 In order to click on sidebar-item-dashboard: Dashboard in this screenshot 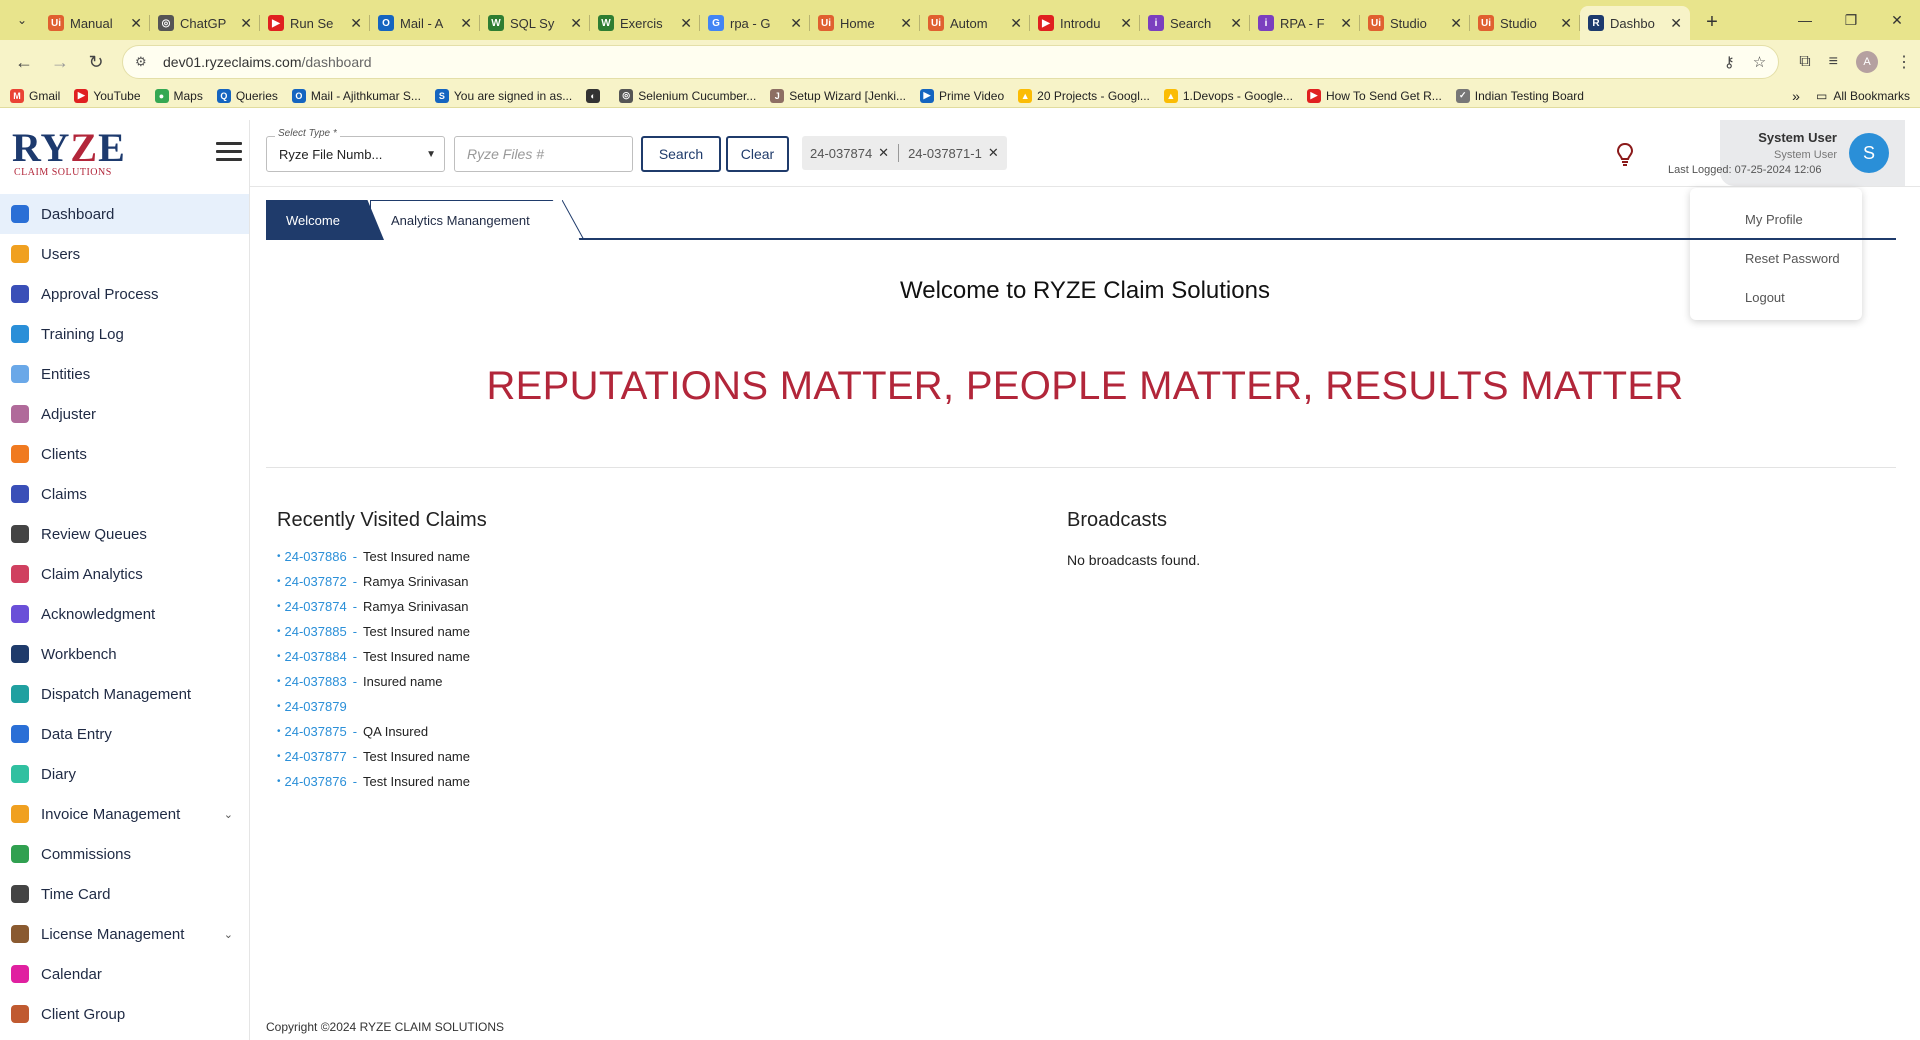, I will do `click(124, 214)`.